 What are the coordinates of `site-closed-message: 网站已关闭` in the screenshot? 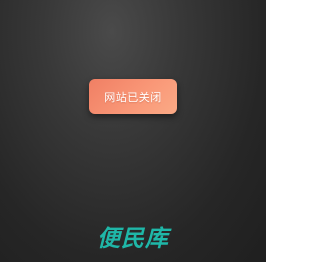 It's located at (133, 97).